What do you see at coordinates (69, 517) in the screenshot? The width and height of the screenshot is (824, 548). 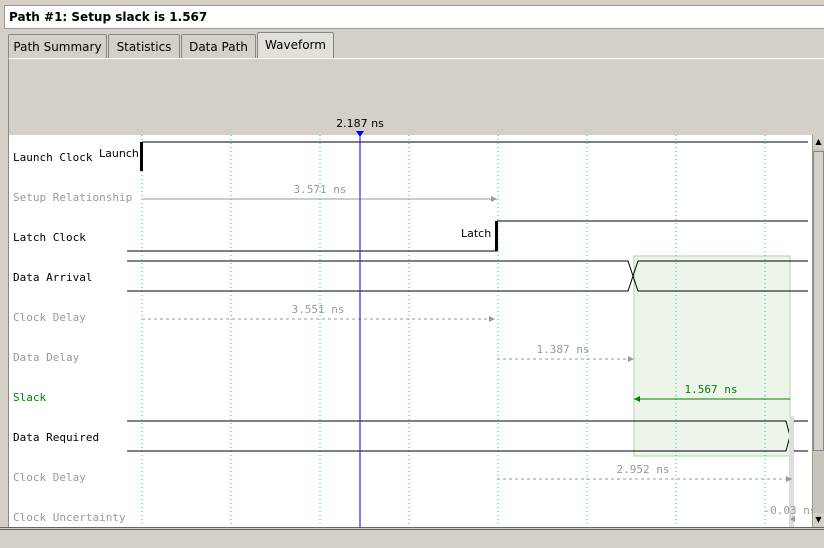 I see `row-label-9: Clock Uncertainty` at bounding box center [69, 517].